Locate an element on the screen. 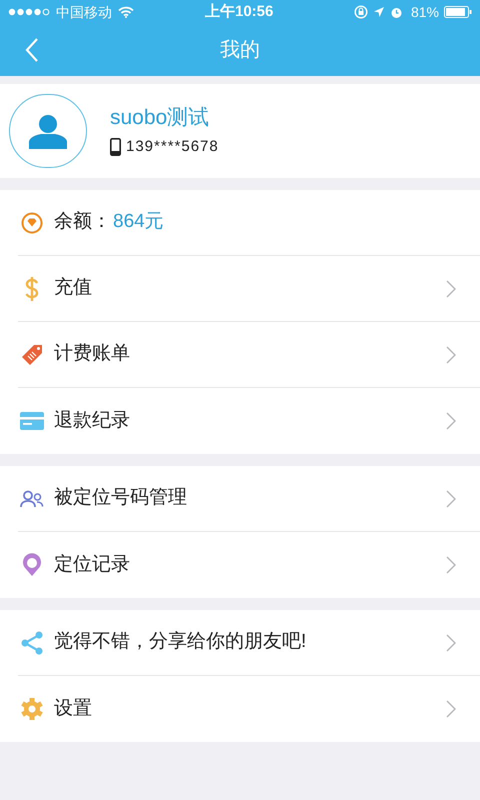 The height and width of the screenshot is (800, 480). page-title: 我的 is located at coordinates (240, 50).